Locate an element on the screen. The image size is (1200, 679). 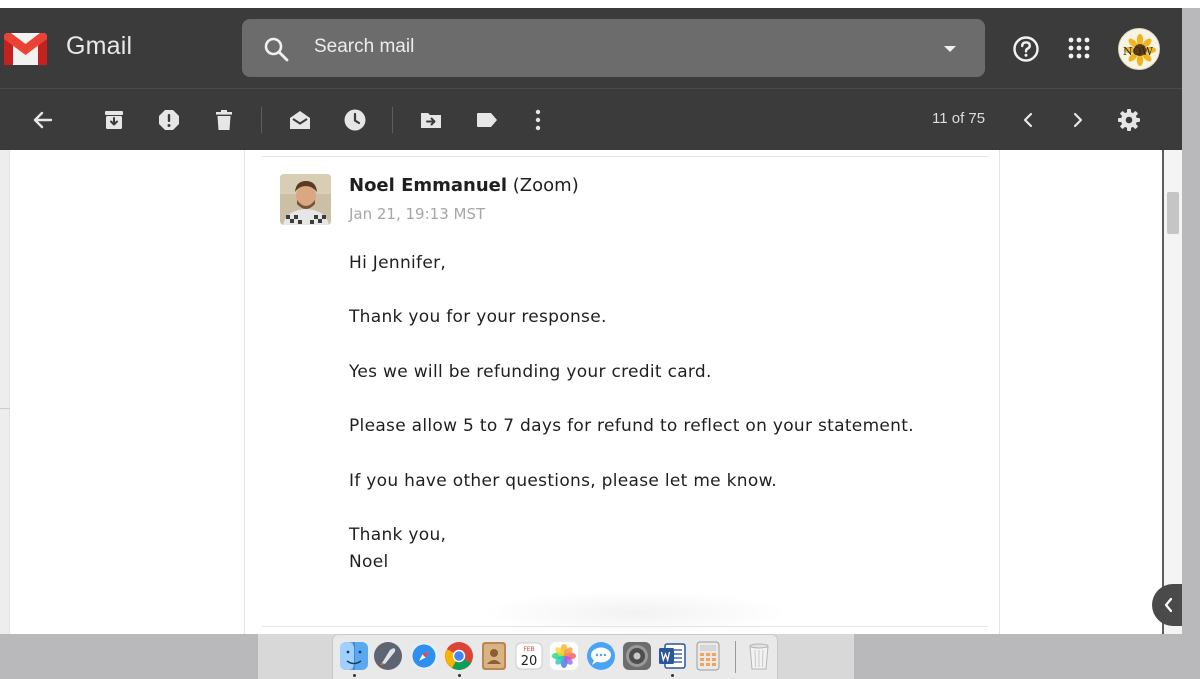
scrollbar-thumb is located at coordinates (1173, 213).